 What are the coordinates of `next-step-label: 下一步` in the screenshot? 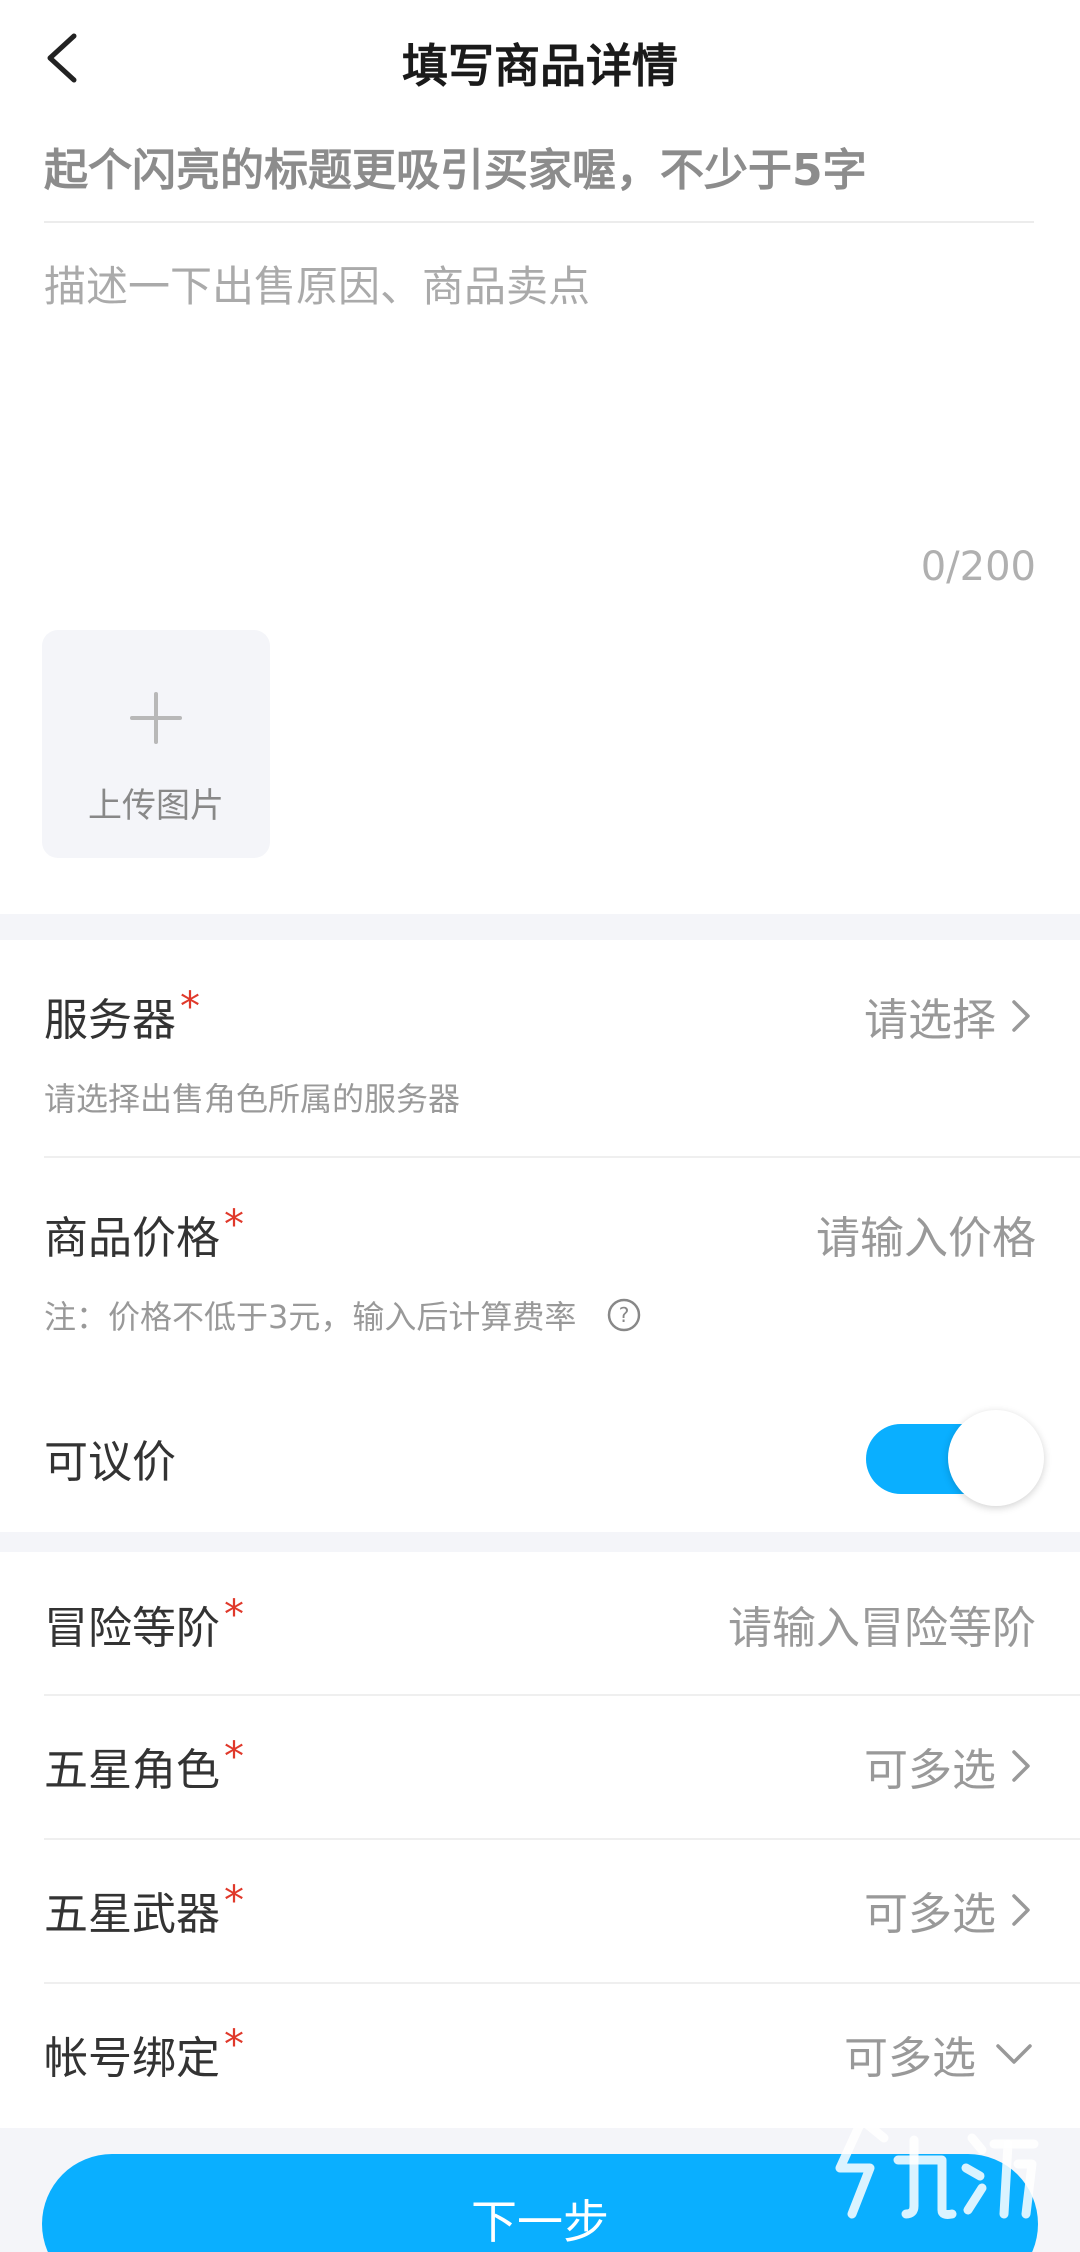 It's located at (540, 2222).